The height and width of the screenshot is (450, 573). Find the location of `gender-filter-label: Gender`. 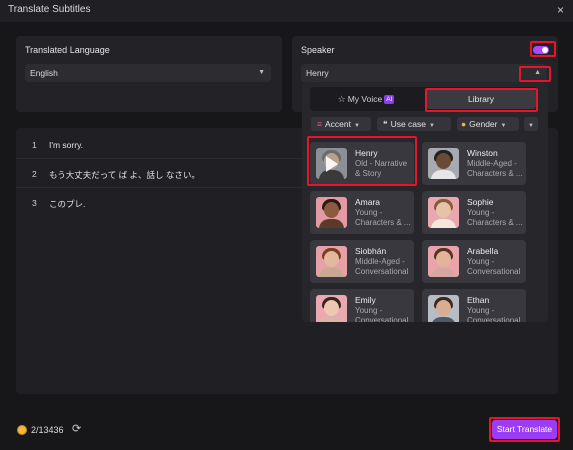

gender-filter-label: Gender is located at coordinates (483, 124).